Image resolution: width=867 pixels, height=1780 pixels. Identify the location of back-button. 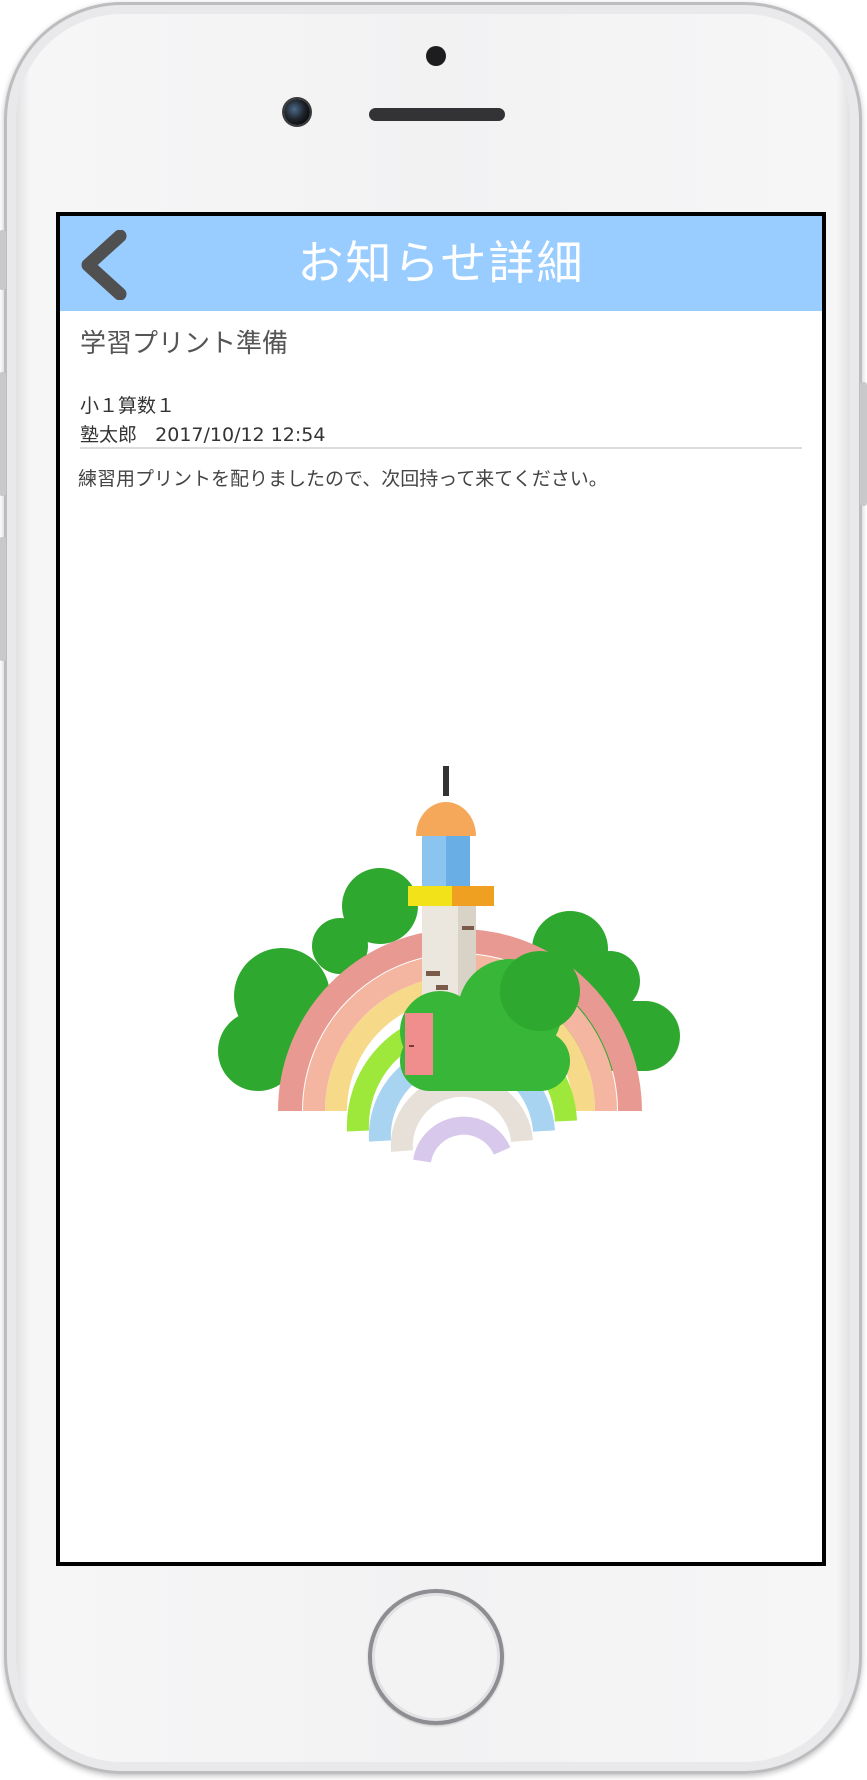
(106, 265).